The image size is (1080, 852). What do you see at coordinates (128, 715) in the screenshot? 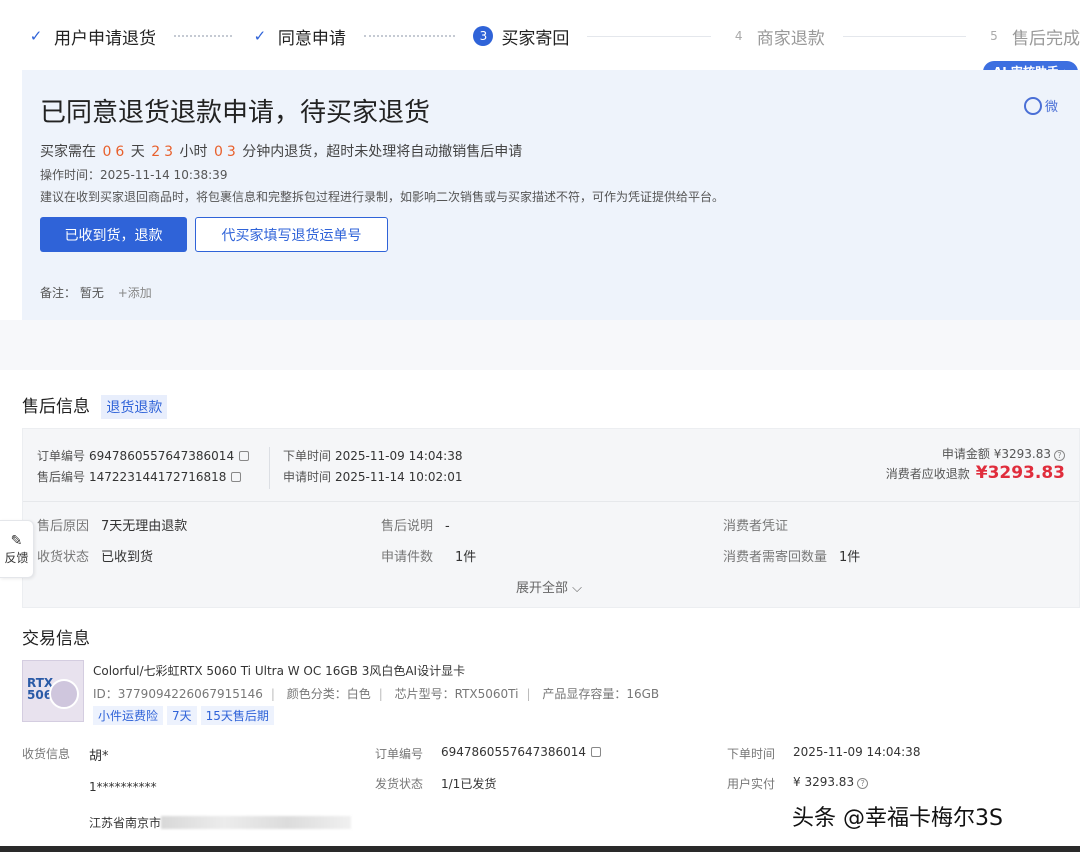
I see `service-tag: 小件运费险` at bounding box center [128, 715].